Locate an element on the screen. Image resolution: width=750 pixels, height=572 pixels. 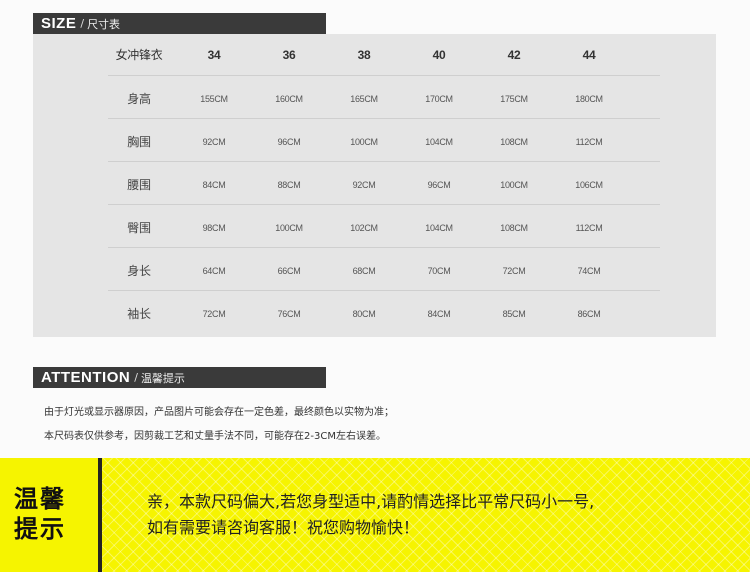
table-row: 身长 64CM 66CM 68CM 70CM 72CM 74CM is located at coordinates (374, 271).